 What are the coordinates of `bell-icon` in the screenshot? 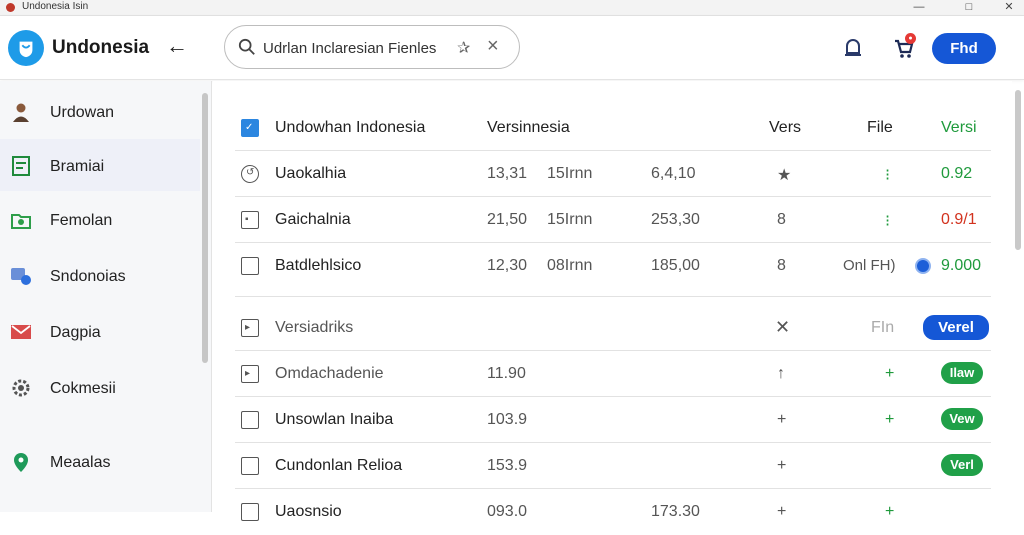 It's located at (853, 48).